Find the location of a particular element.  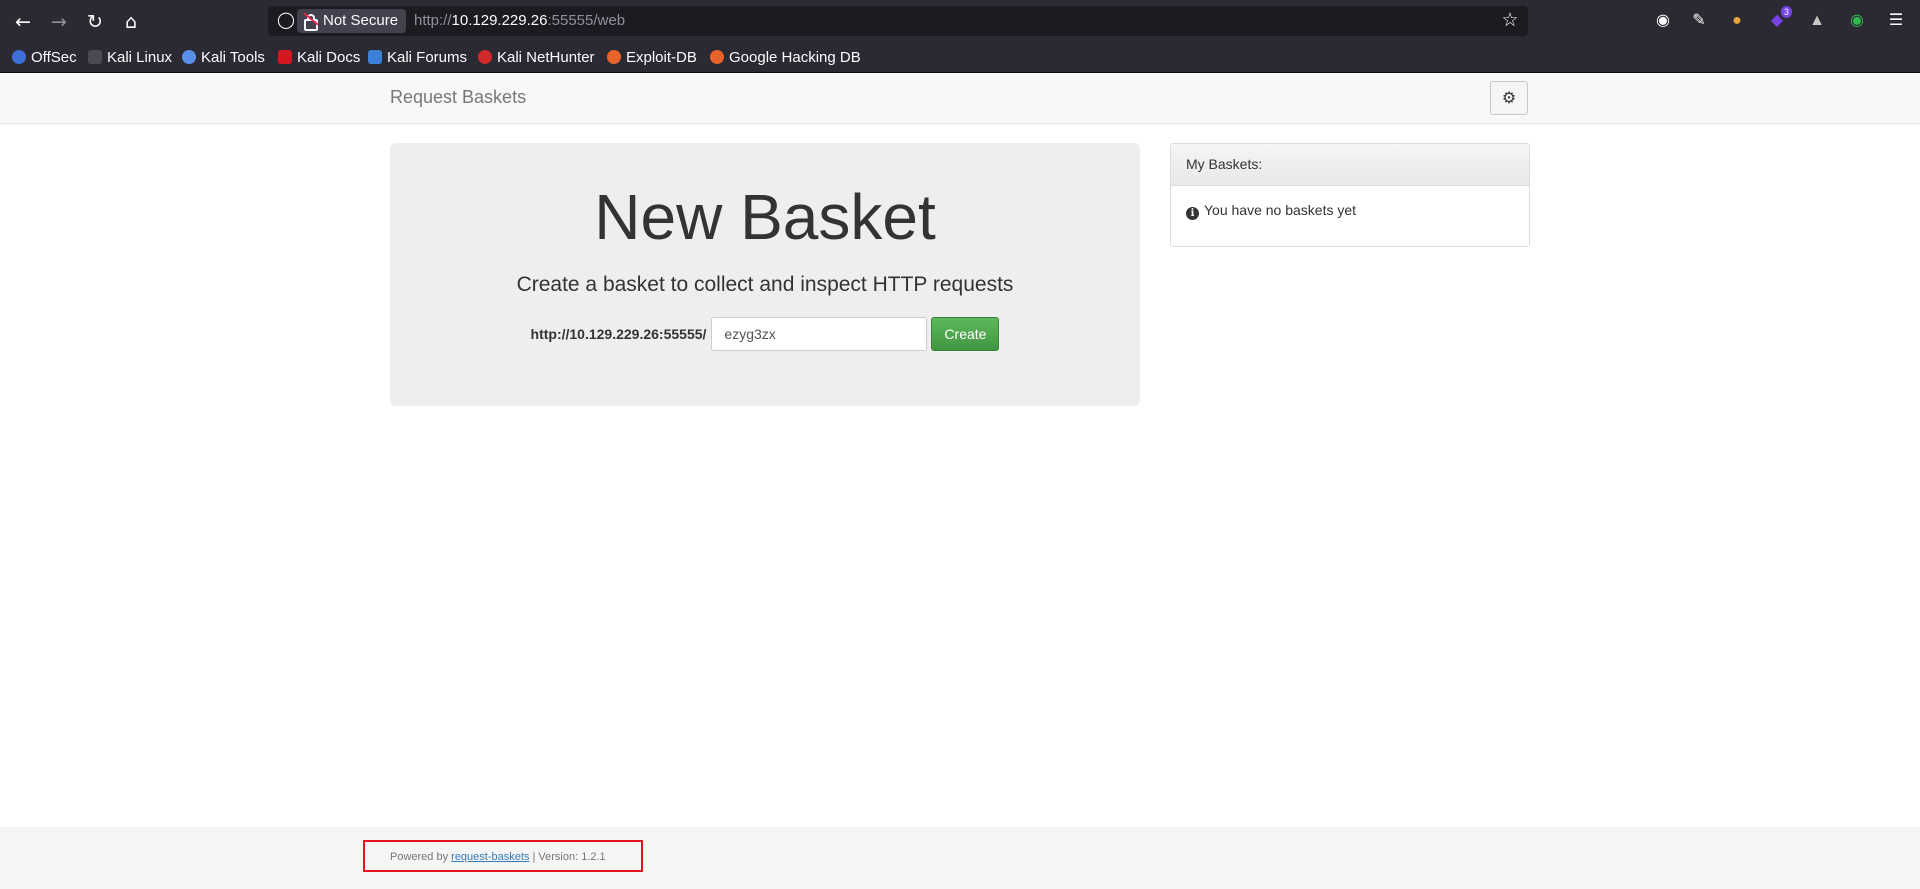

kali-tools-icon is located at coordinates (189, 57).